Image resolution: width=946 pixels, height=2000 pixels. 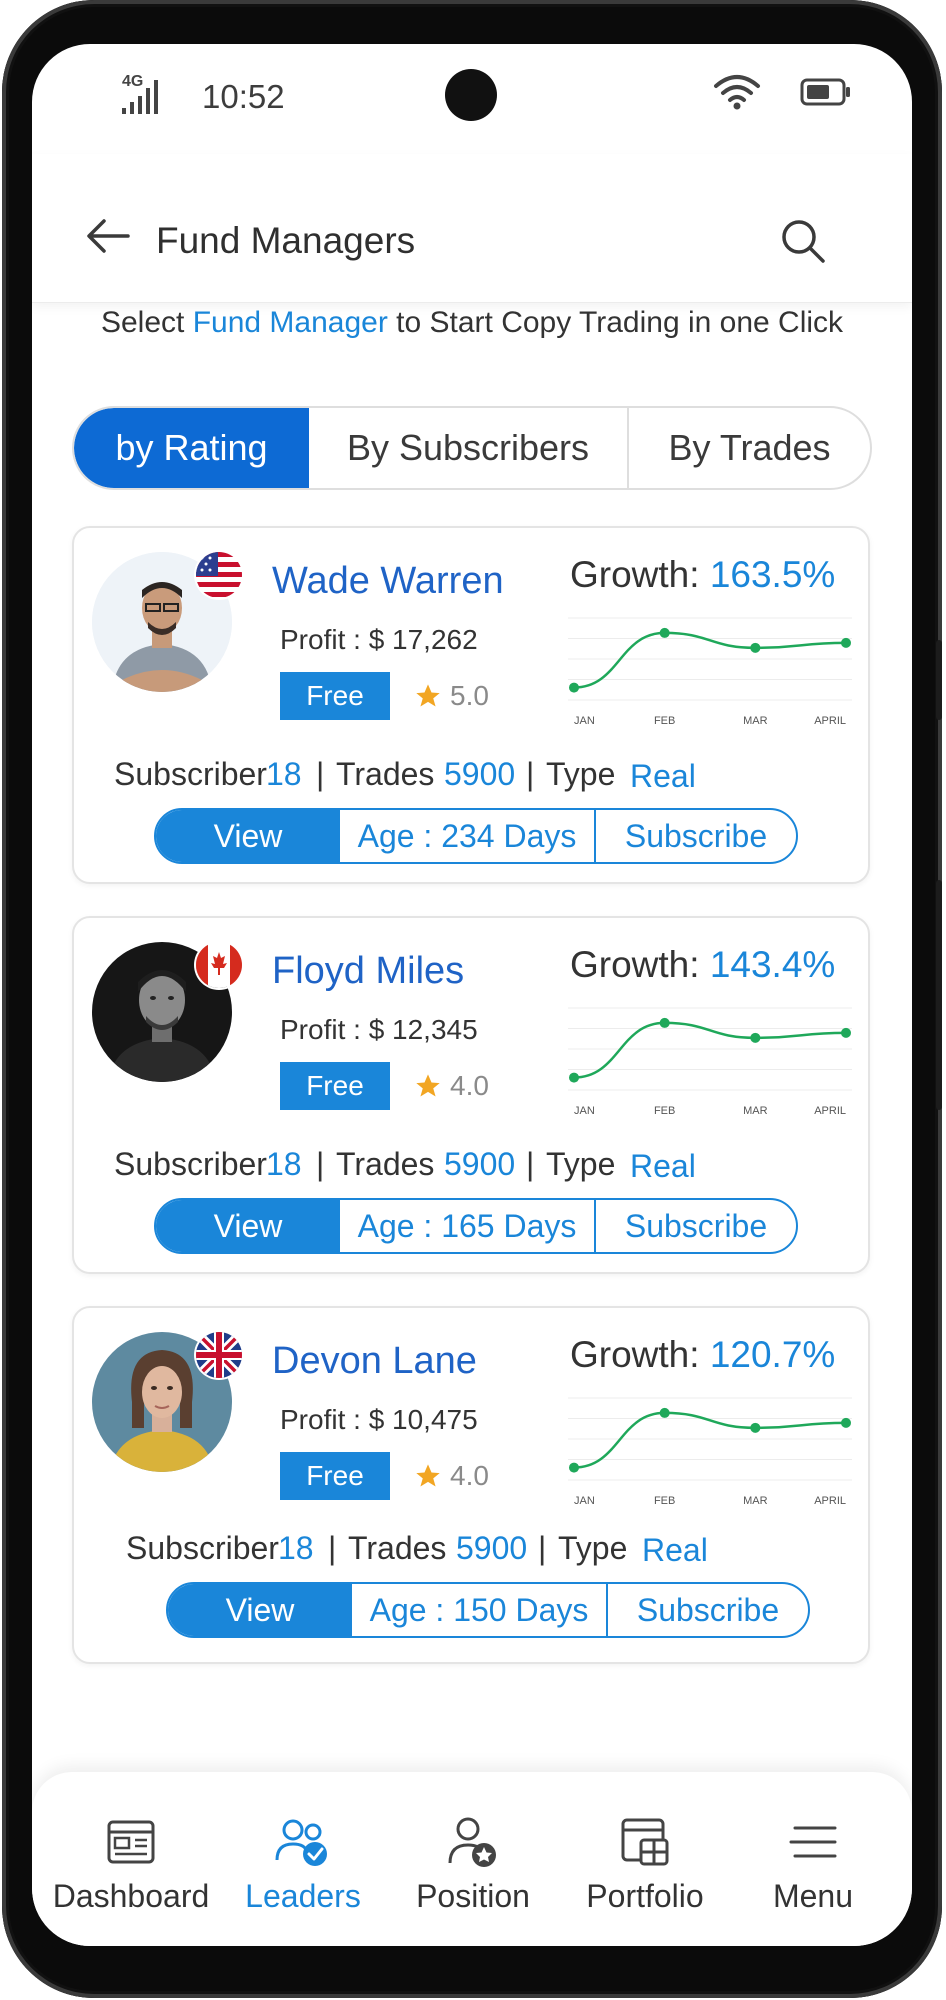 I want to click on nav-label: Position, so click(x=473, y=1896).